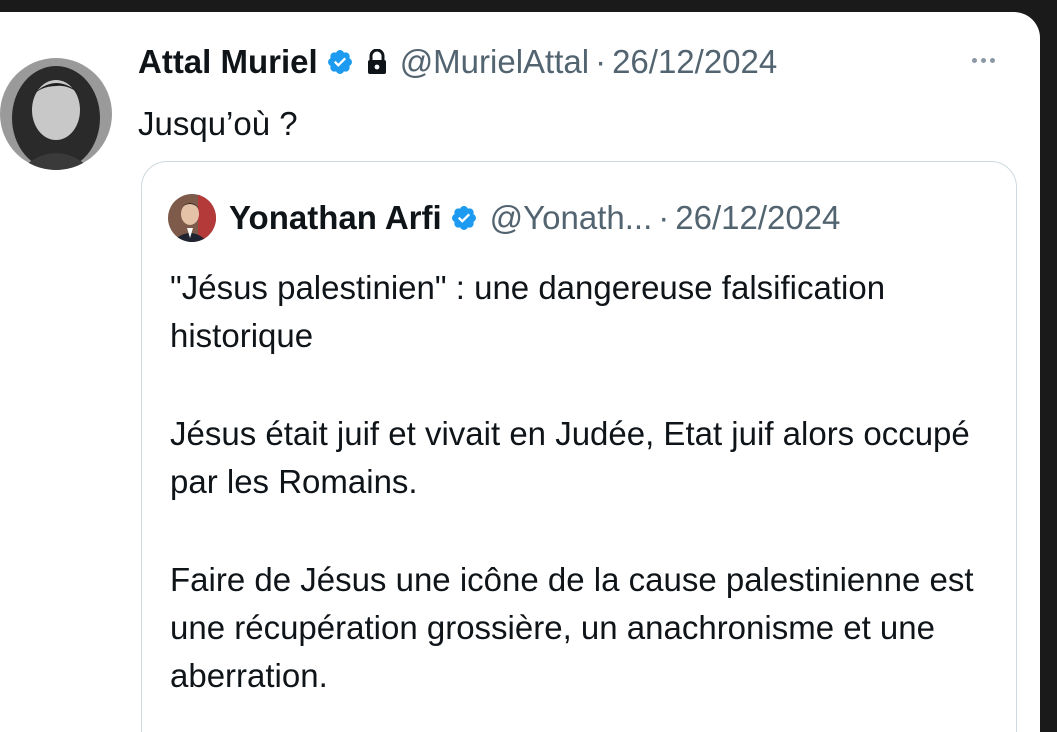 The image size is (1057, 732). What do you see at coordinates (335, 218) in the screenshot?
I see `quoted-author-name: Yonathan Arfi` at bounding box center [335, 218].